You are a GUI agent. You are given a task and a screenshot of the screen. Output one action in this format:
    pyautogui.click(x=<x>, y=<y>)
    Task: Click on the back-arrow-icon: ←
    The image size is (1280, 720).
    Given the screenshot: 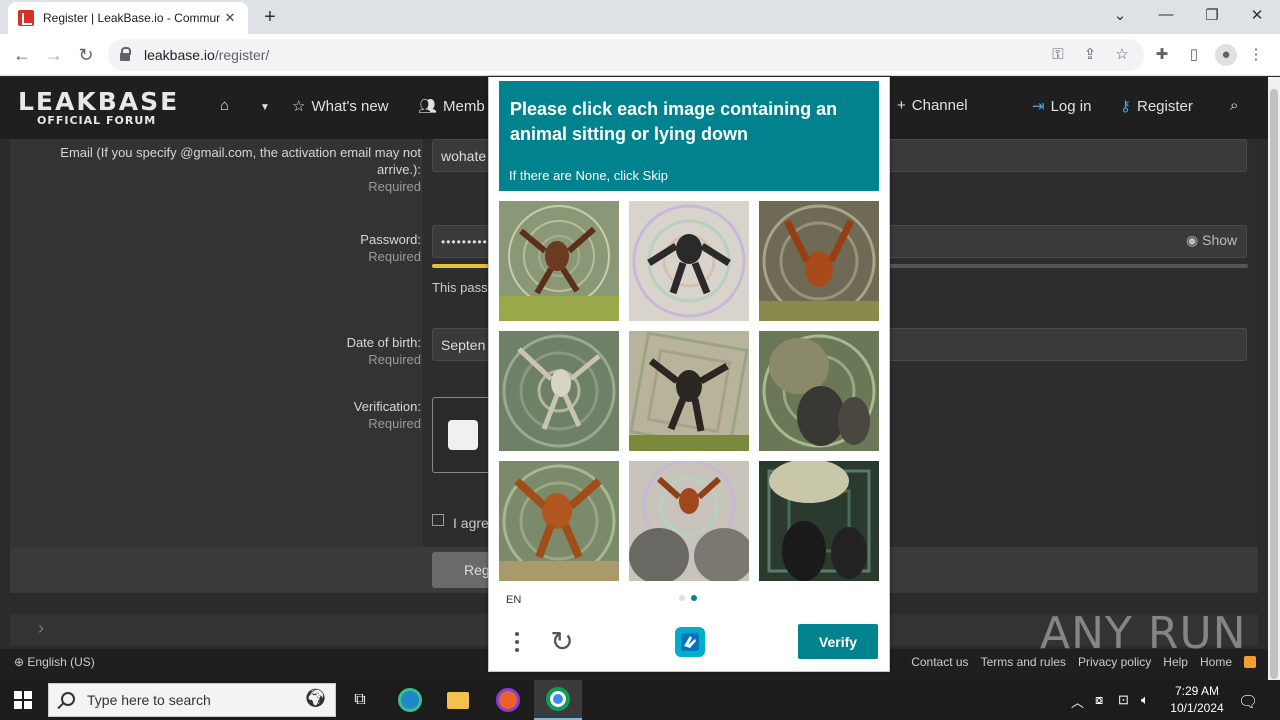 What is the action you would take?
    pyautogui.click(x=22, y=55)
    